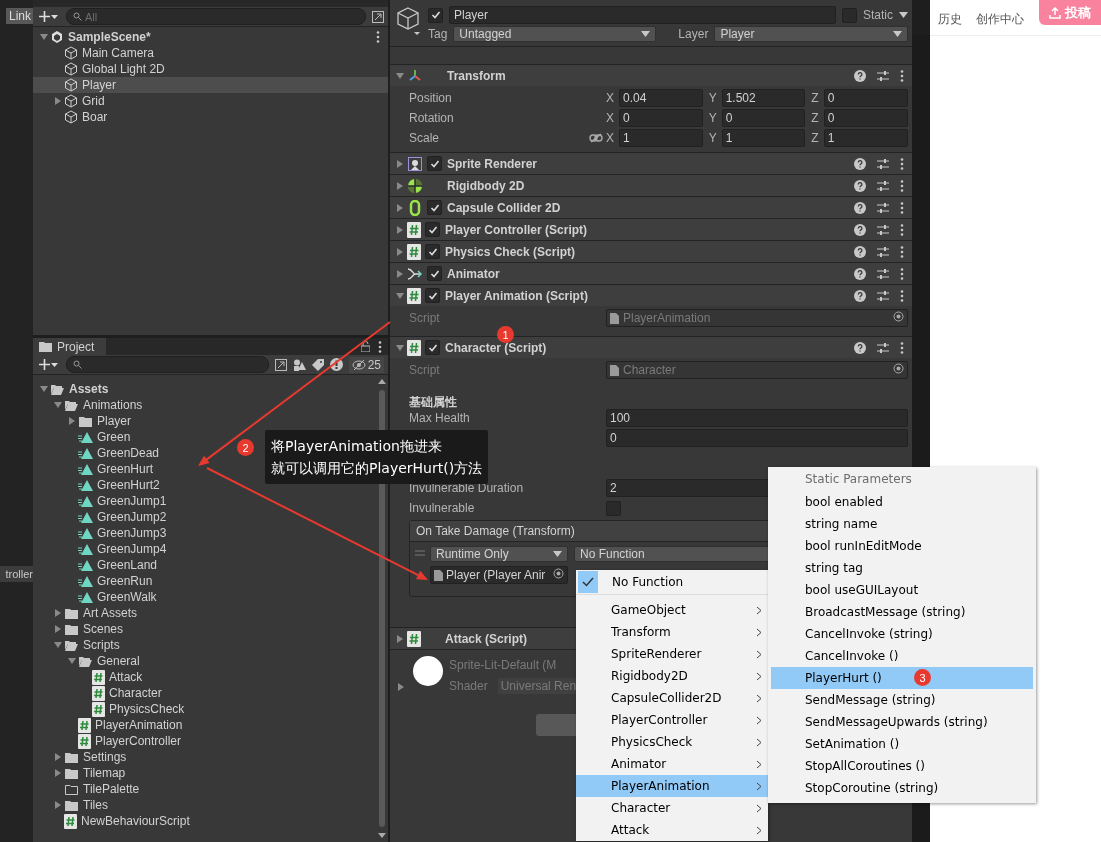 The height and width of the screenshot is (842, 1101). I want to click on layer-label: Layer, so click(693, 34).